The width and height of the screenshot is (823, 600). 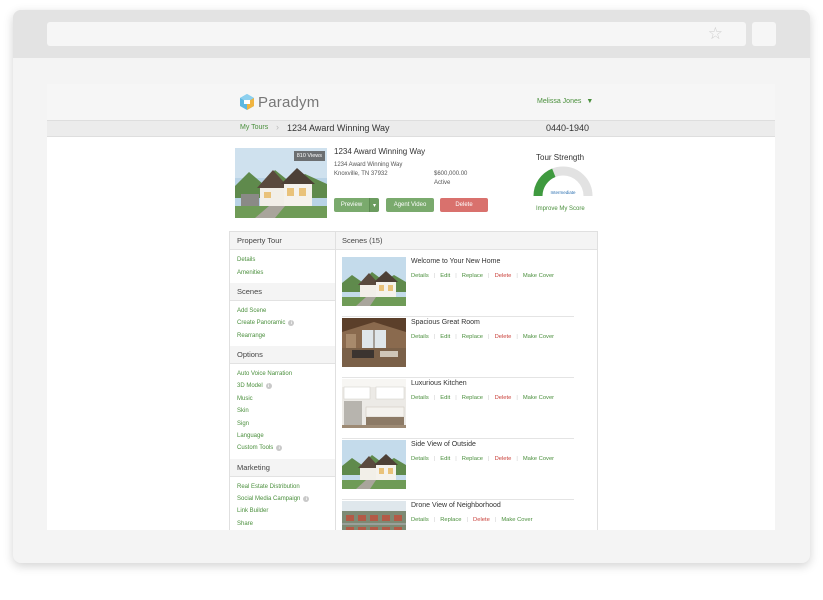 What do you see at coordinates (410, 205) in the screenshot?
I see `agent-video-button: Agent Video` at bounding box center [410, 205].